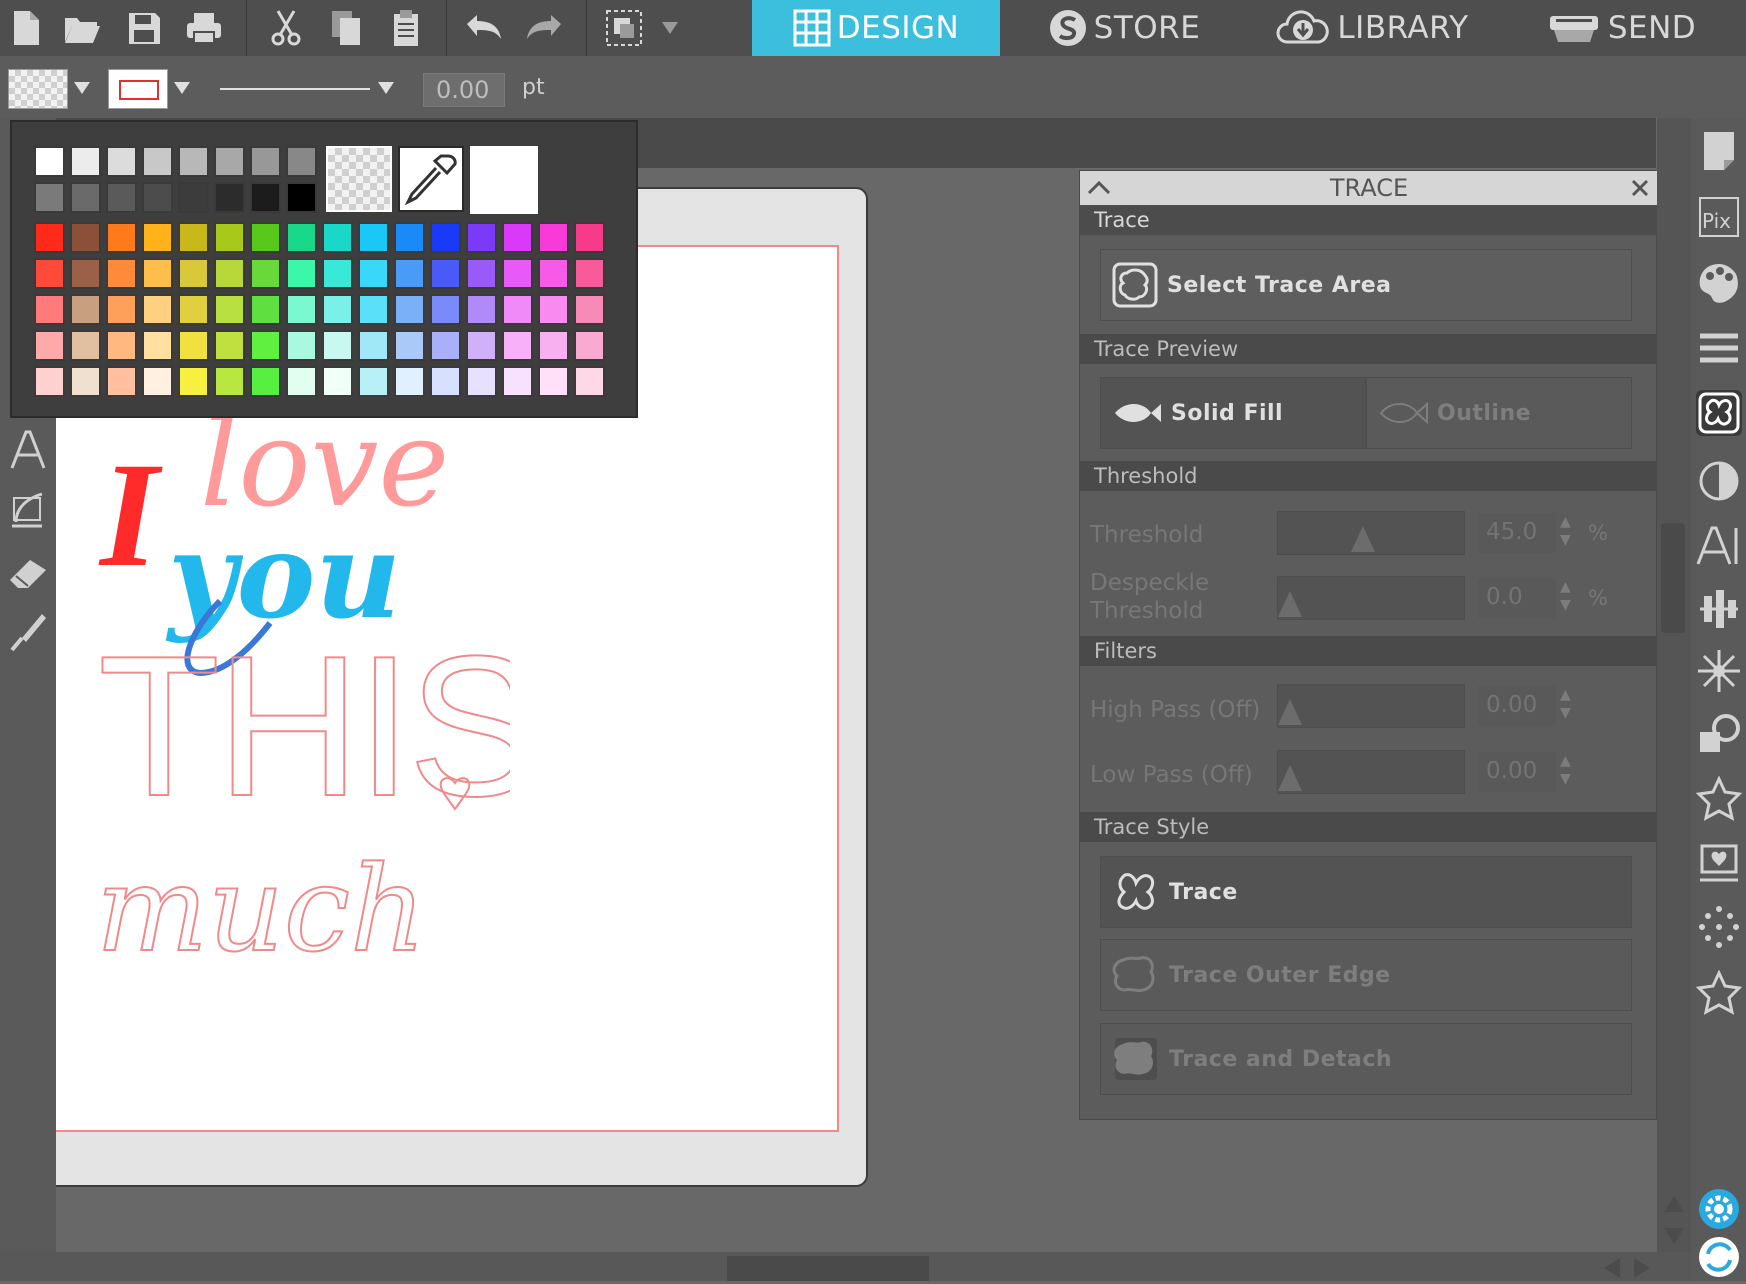  I want to click on scroll-left-arrow-icon, so click(1612, 1270).